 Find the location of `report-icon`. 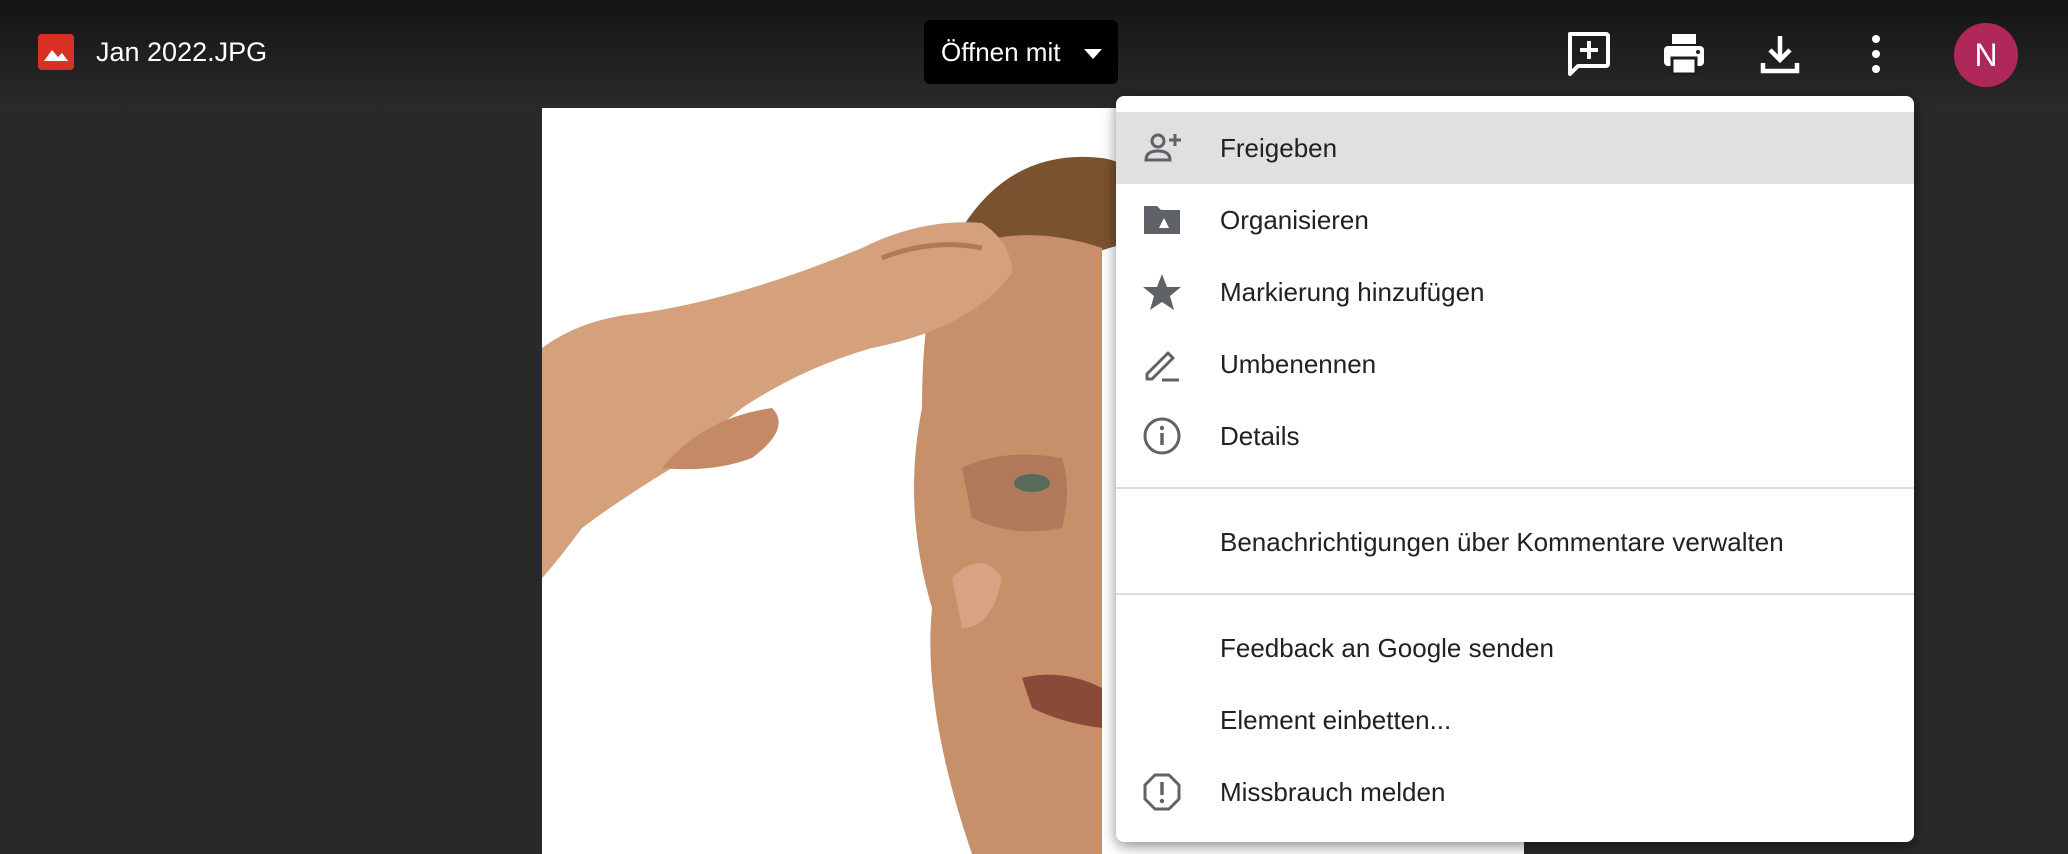

report-icon is located at coordinates (1162, 792).